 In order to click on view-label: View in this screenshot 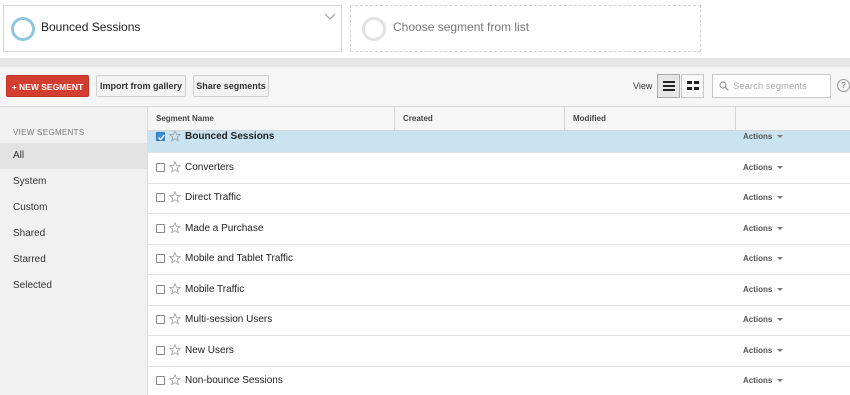, I will do `click(643, 86)`.